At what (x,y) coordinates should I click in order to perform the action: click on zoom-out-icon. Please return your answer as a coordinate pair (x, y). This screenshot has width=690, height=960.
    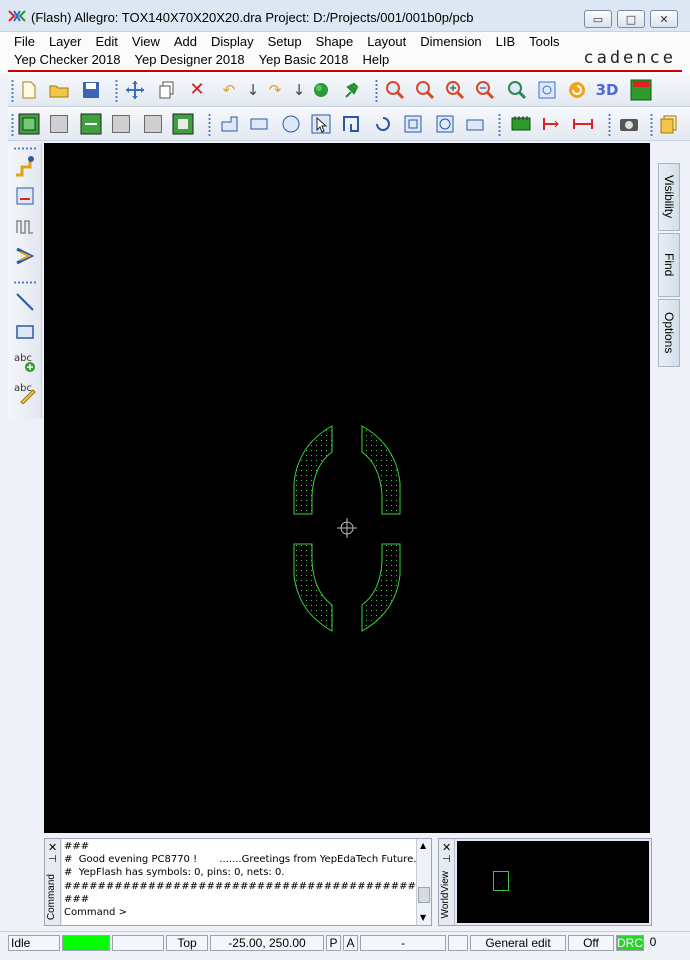
    Looking at the image, I should click on (485, 90).